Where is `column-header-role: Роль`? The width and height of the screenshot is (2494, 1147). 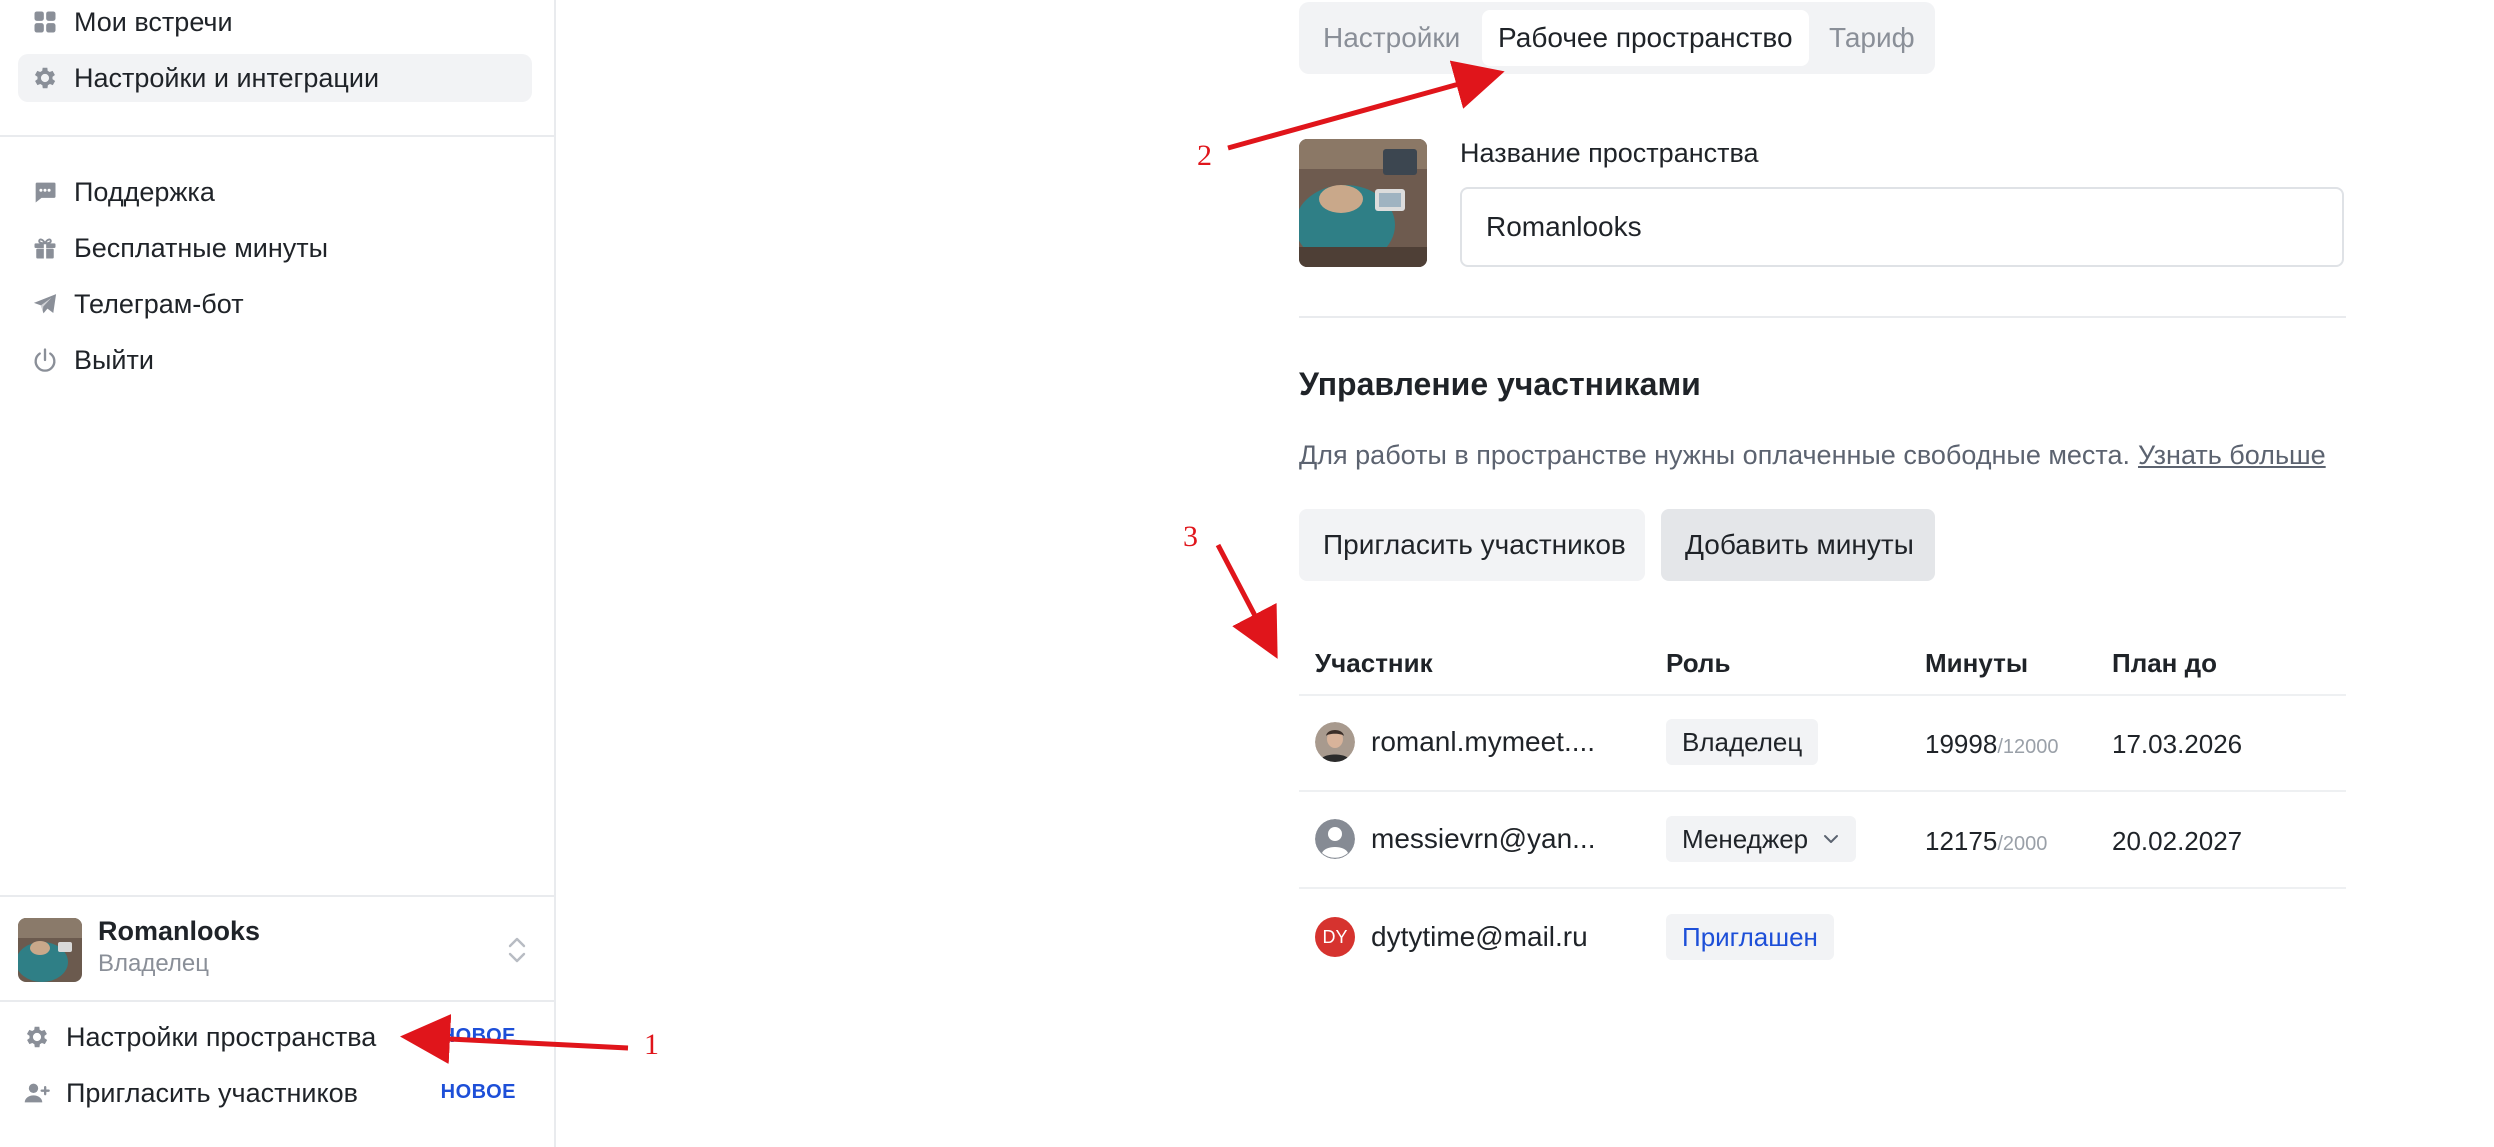 column-header-role: Роль is located at coordinates (1698, 663).